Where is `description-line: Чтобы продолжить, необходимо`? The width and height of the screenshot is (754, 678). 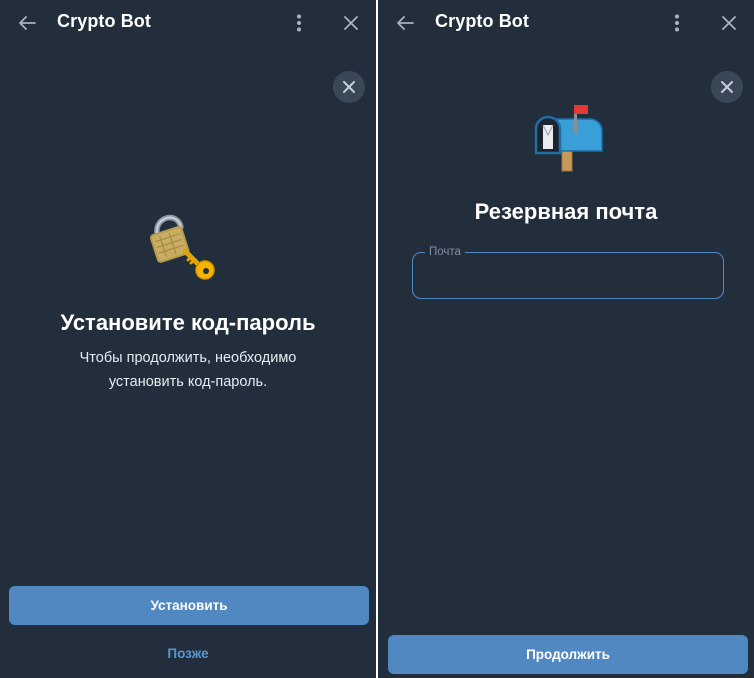
description-line: Чтобы продолжить, необходимо is located at coordinates (188, 358).